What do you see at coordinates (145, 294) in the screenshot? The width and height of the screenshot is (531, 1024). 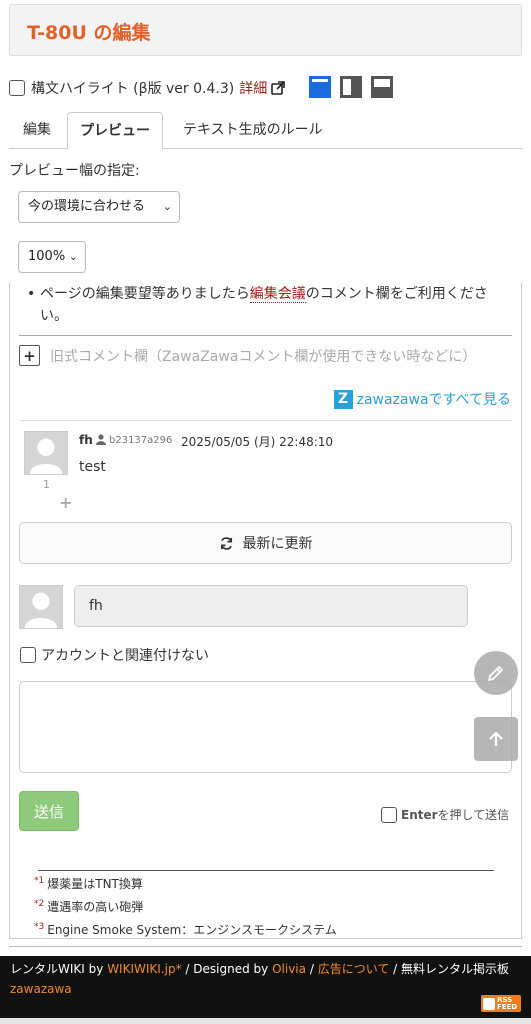 I see `bullet-text-pre: ページの編集要望等ありましたら` at bounding box center [145, 294].